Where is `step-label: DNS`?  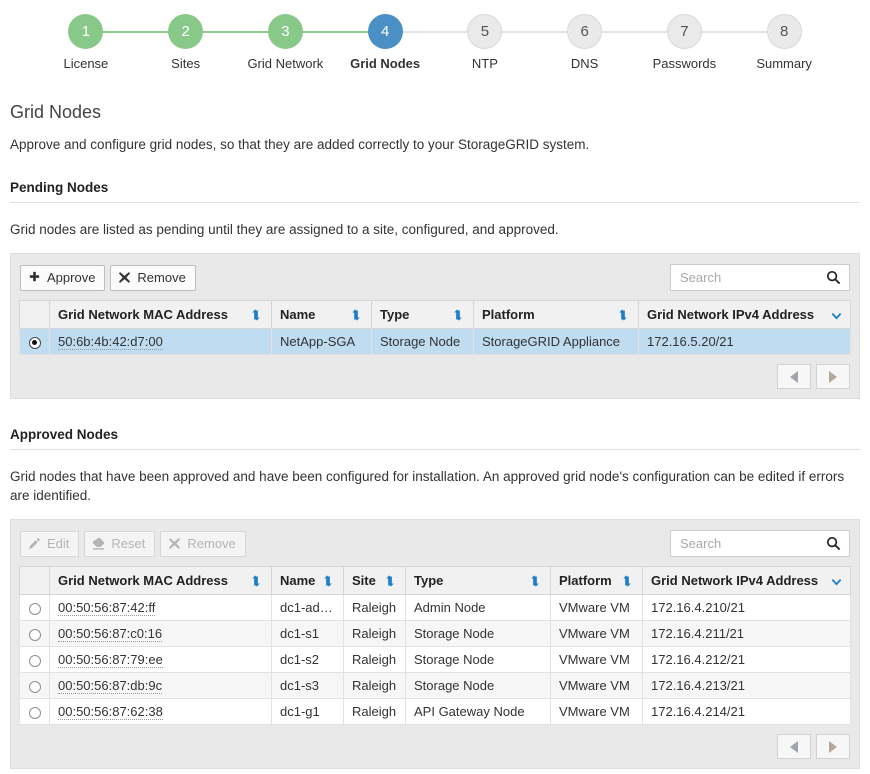
step-label: DNS is located at coordinates (584, 63).